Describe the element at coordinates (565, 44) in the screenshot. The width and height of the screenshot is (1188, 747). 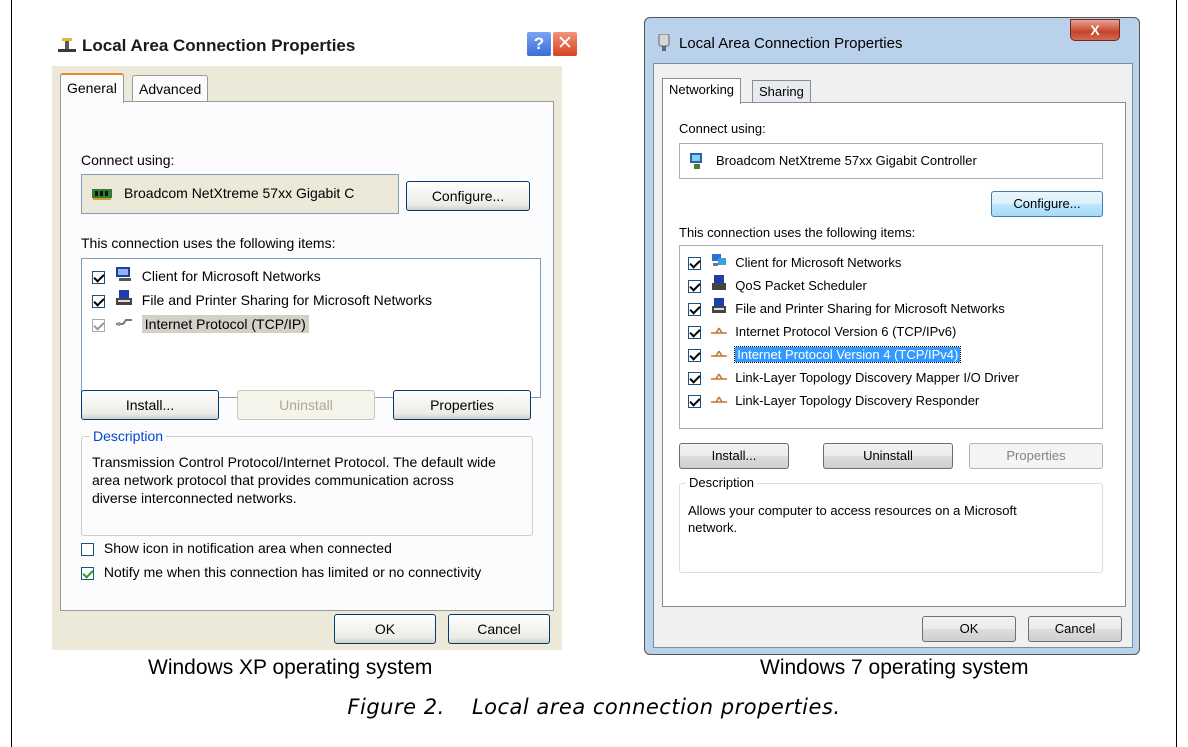
I see `close-button: ✕` at that location.